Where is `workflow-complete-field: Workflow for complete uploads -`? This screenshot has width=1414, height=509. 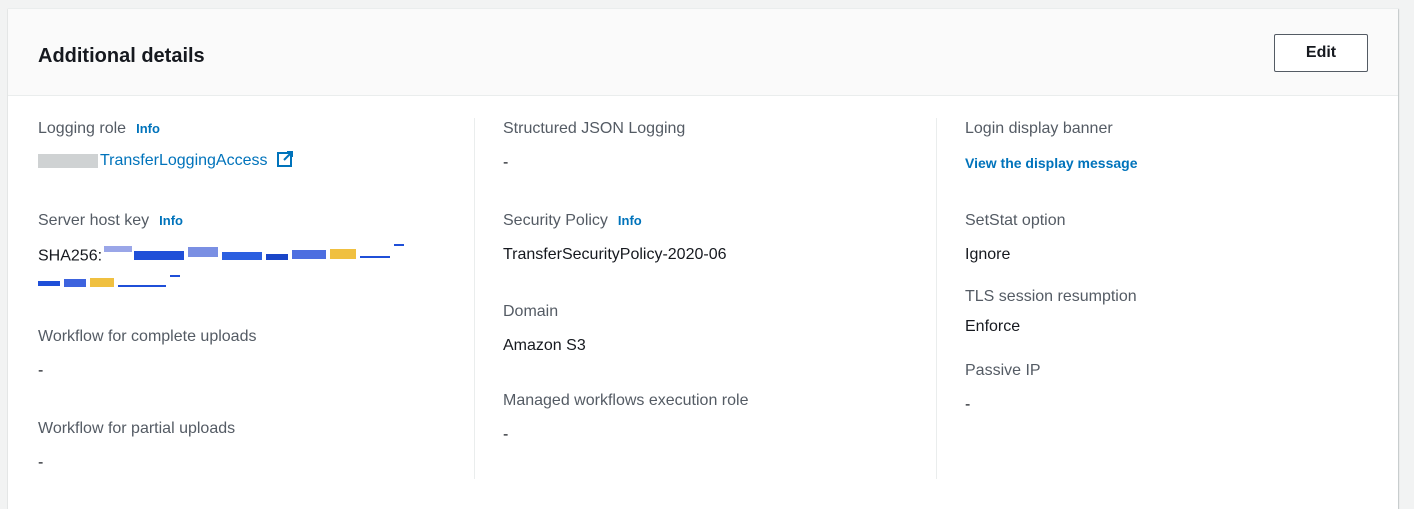
workflow-complete-field: Workflow for complete uploads - is located at coordinates (248, 354).